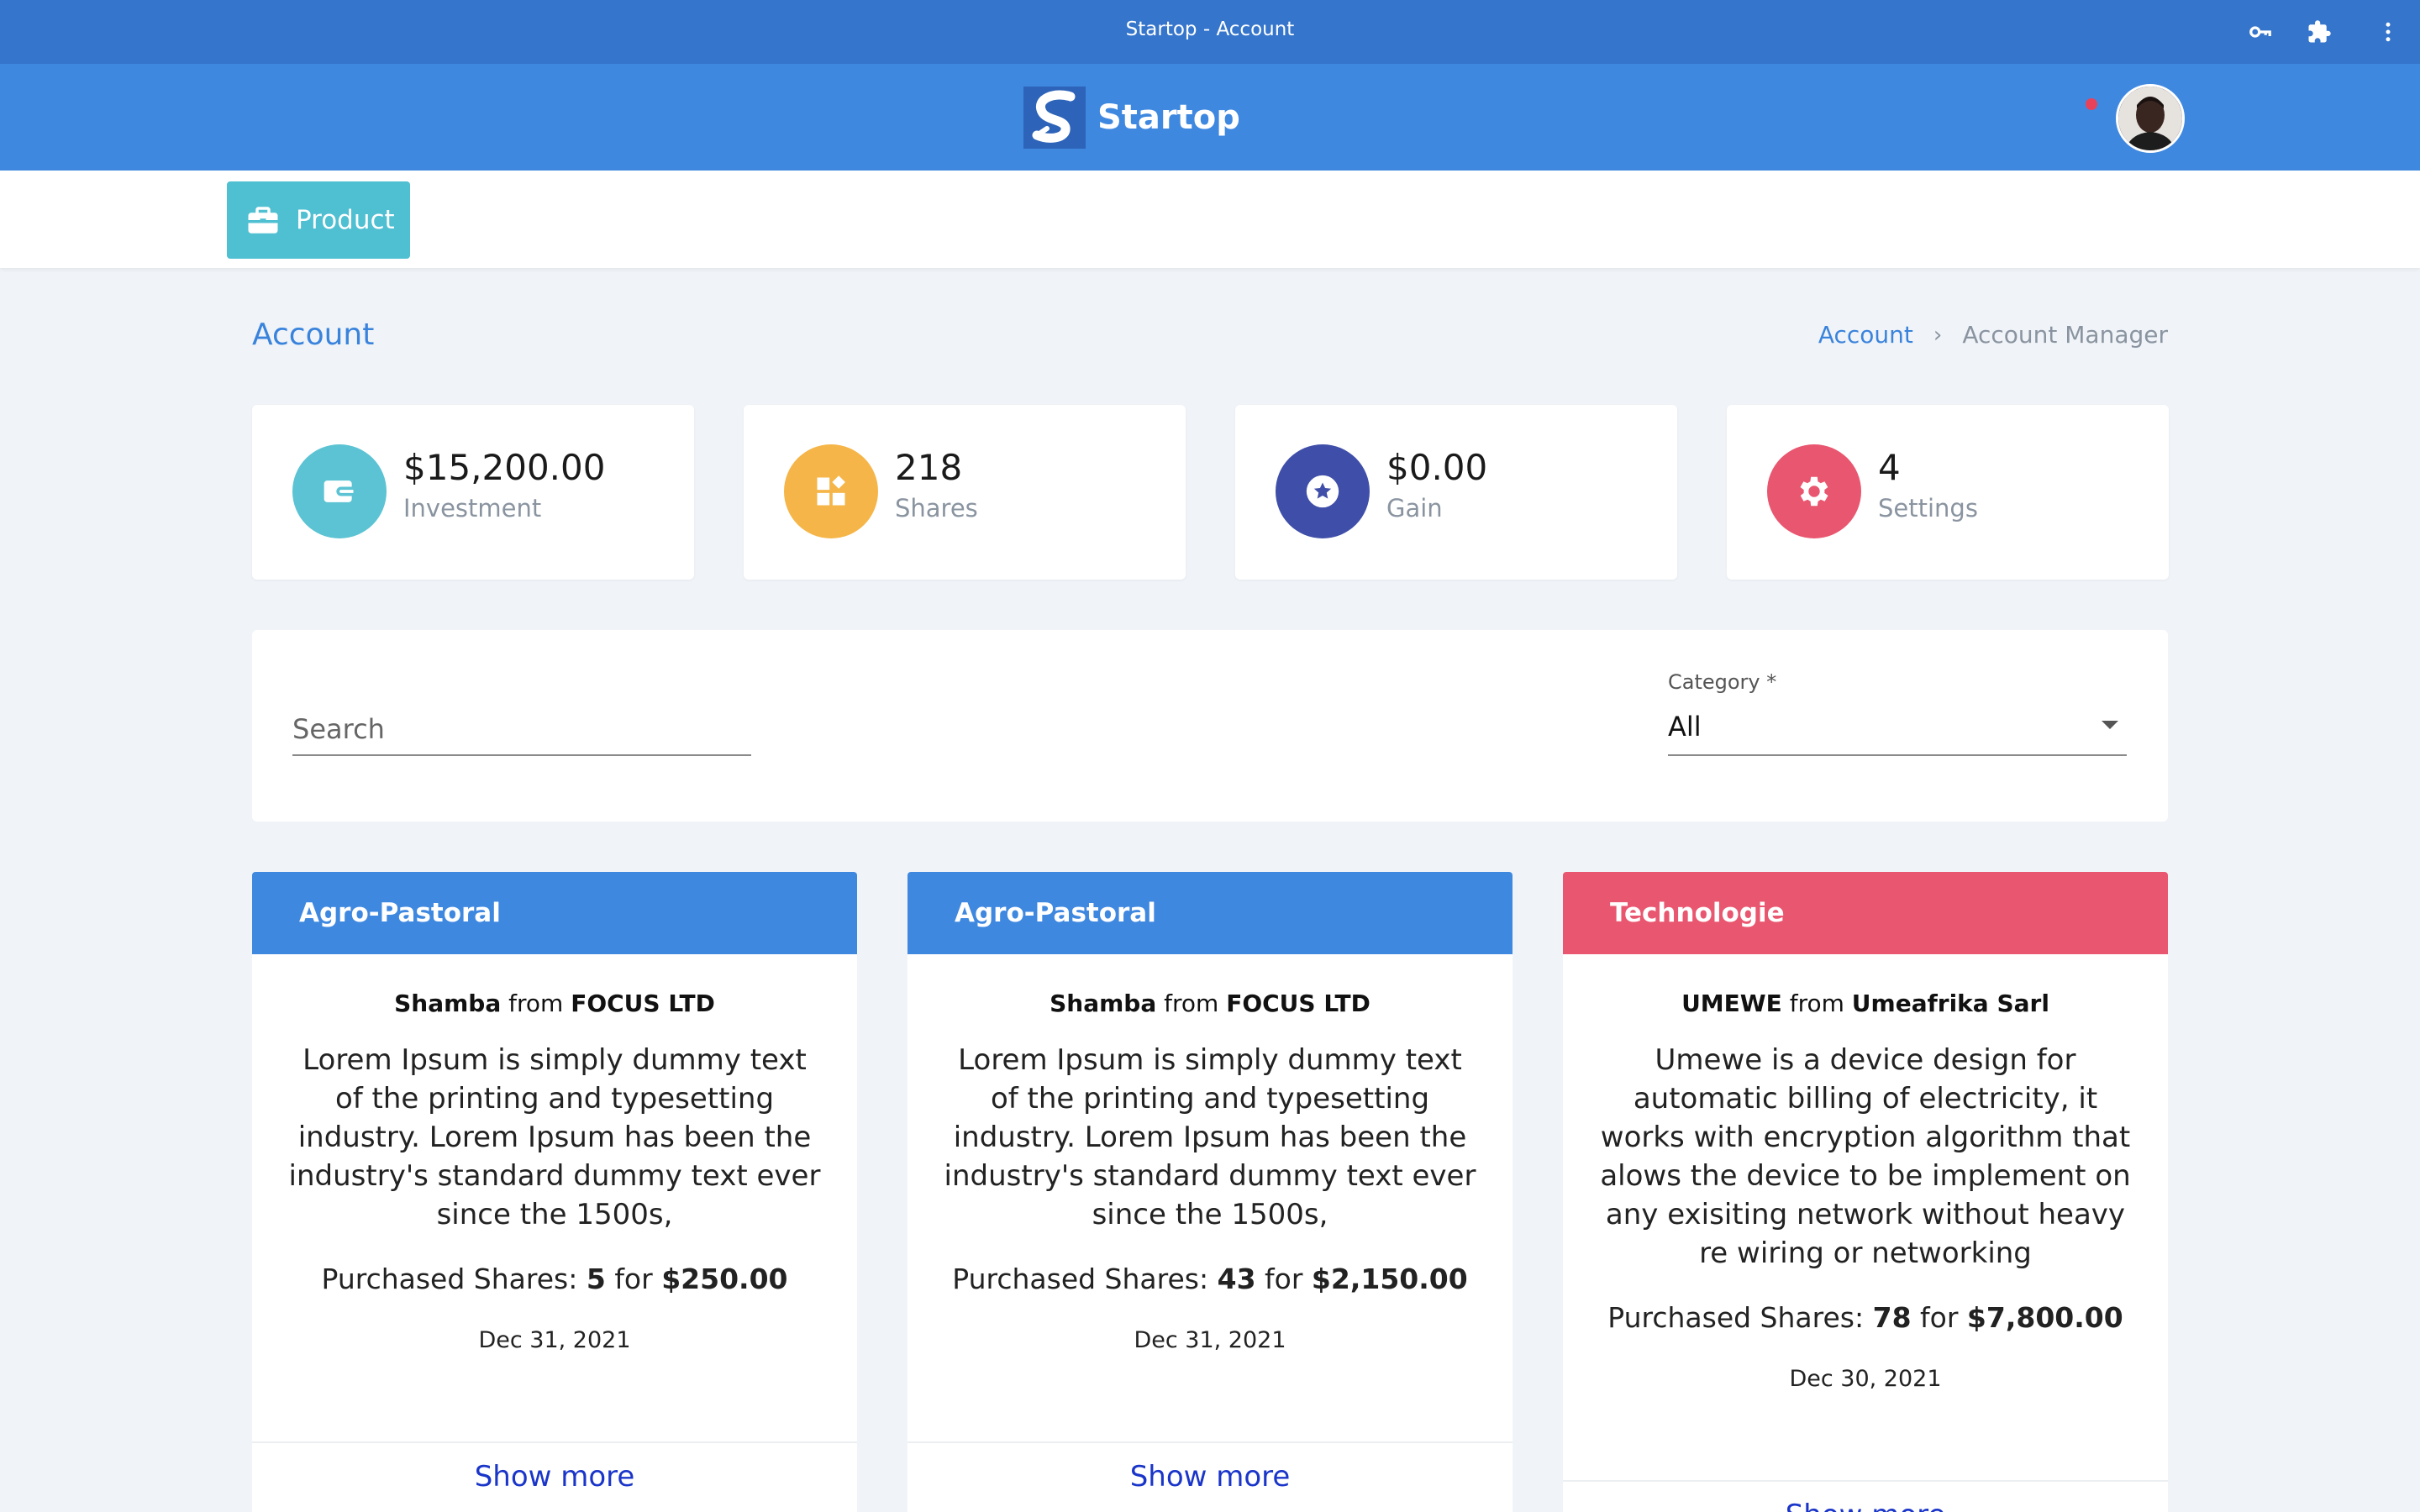 The height and width of the screenshot is (1512, 2420). Describe the element at coordinates (831, 491) in the screenshot. I see `widgets-icon` at that location.